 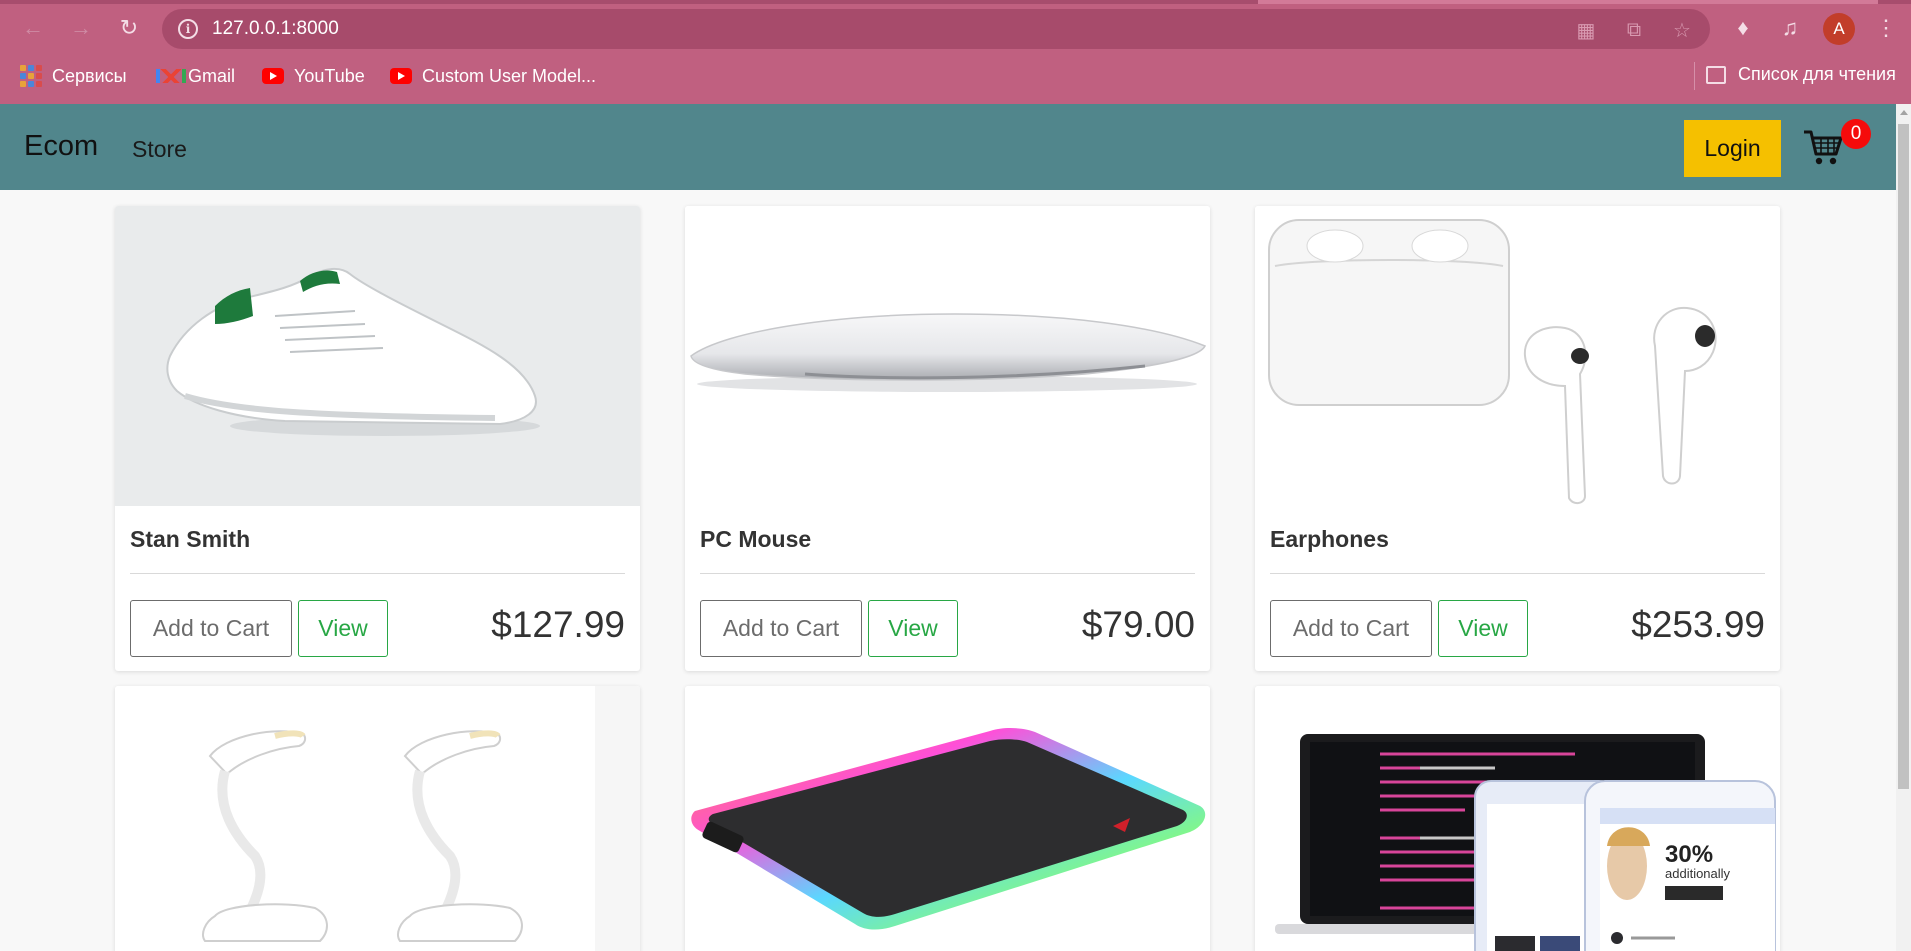 I want to click on share-icon: ⧉, so click(x=1634, y=30).